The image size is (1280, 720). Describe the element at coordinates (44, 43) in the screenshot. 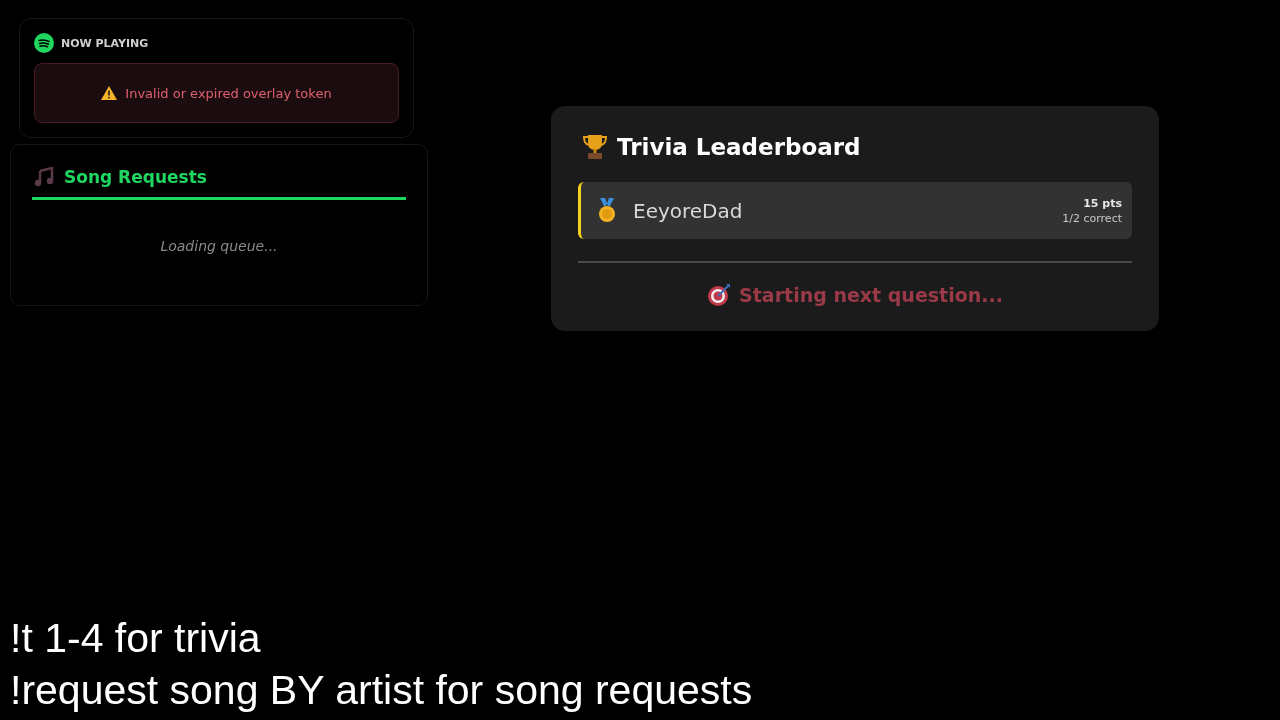

I see `spotify-icon` at that location.